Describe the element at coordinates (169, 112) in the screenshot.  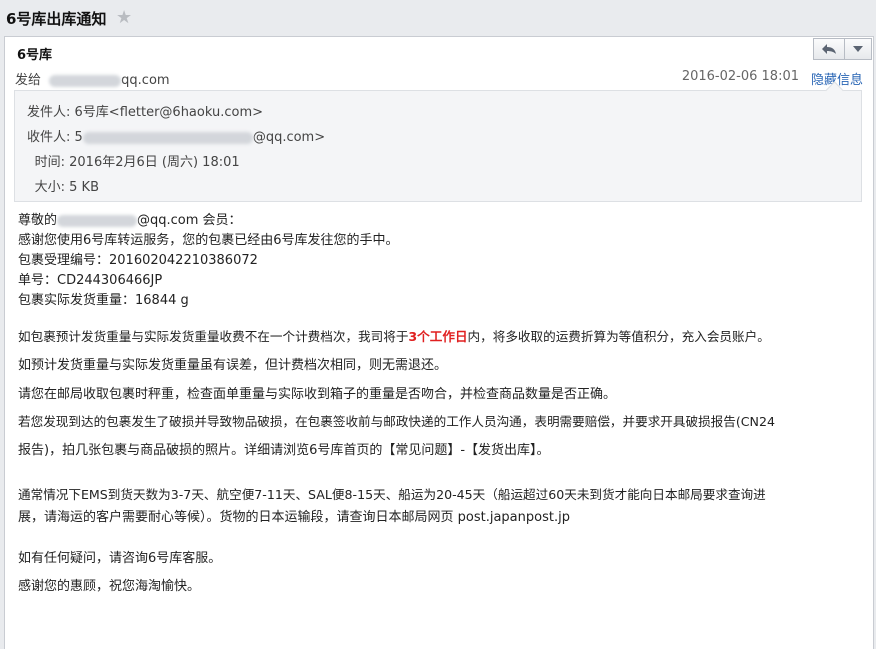
I see `from-value: 6号库<fletter@6haoku.com>` at that location.